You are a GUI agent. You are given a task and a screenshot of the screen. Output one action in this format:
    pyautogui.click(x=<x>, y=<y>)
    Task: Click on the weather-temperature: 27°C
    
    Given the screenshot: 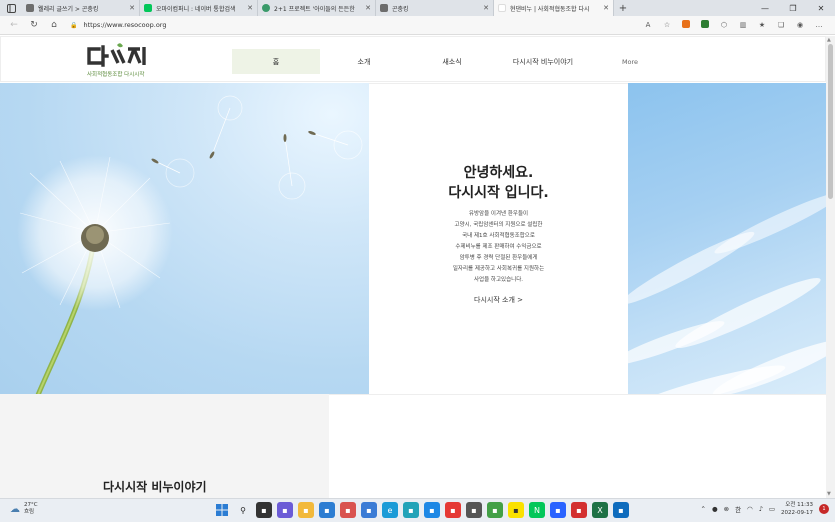 What is the action you would take?
    pyautogui.click(x=31, y=505)
    